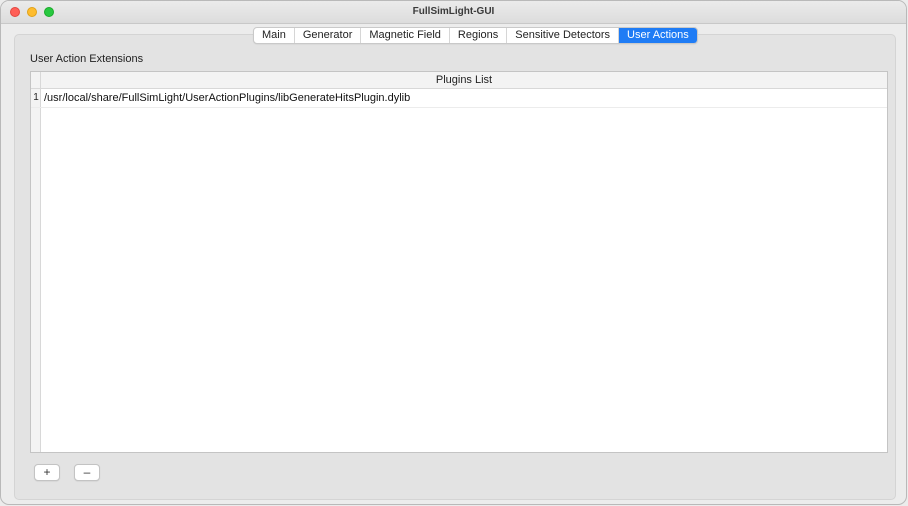  What do you see at coordinates (47, 472) in the screenshot?
I see `add-plugin-button: +` at bounding box center [47, 472].